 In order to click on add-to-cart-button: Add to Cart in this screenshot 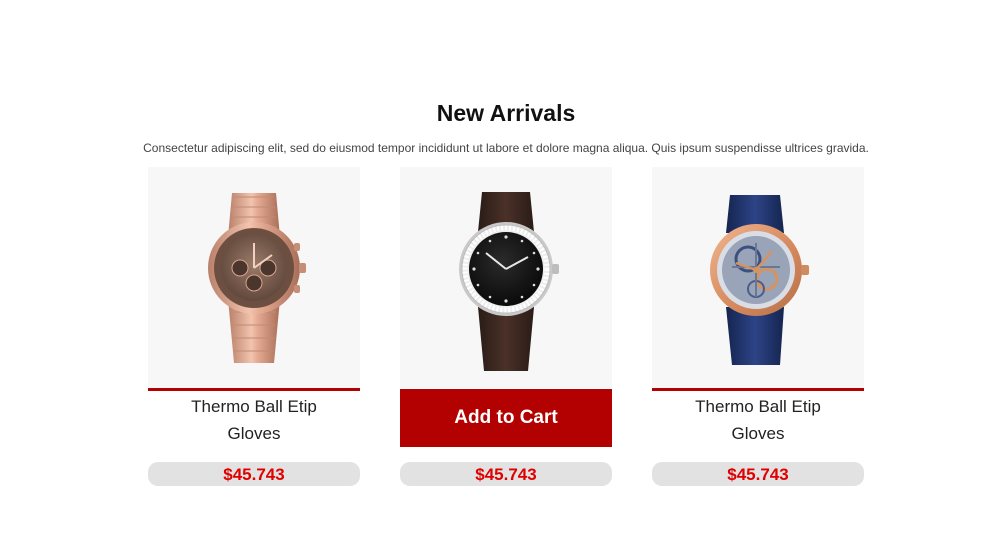, I will do `click(506, 418)`.